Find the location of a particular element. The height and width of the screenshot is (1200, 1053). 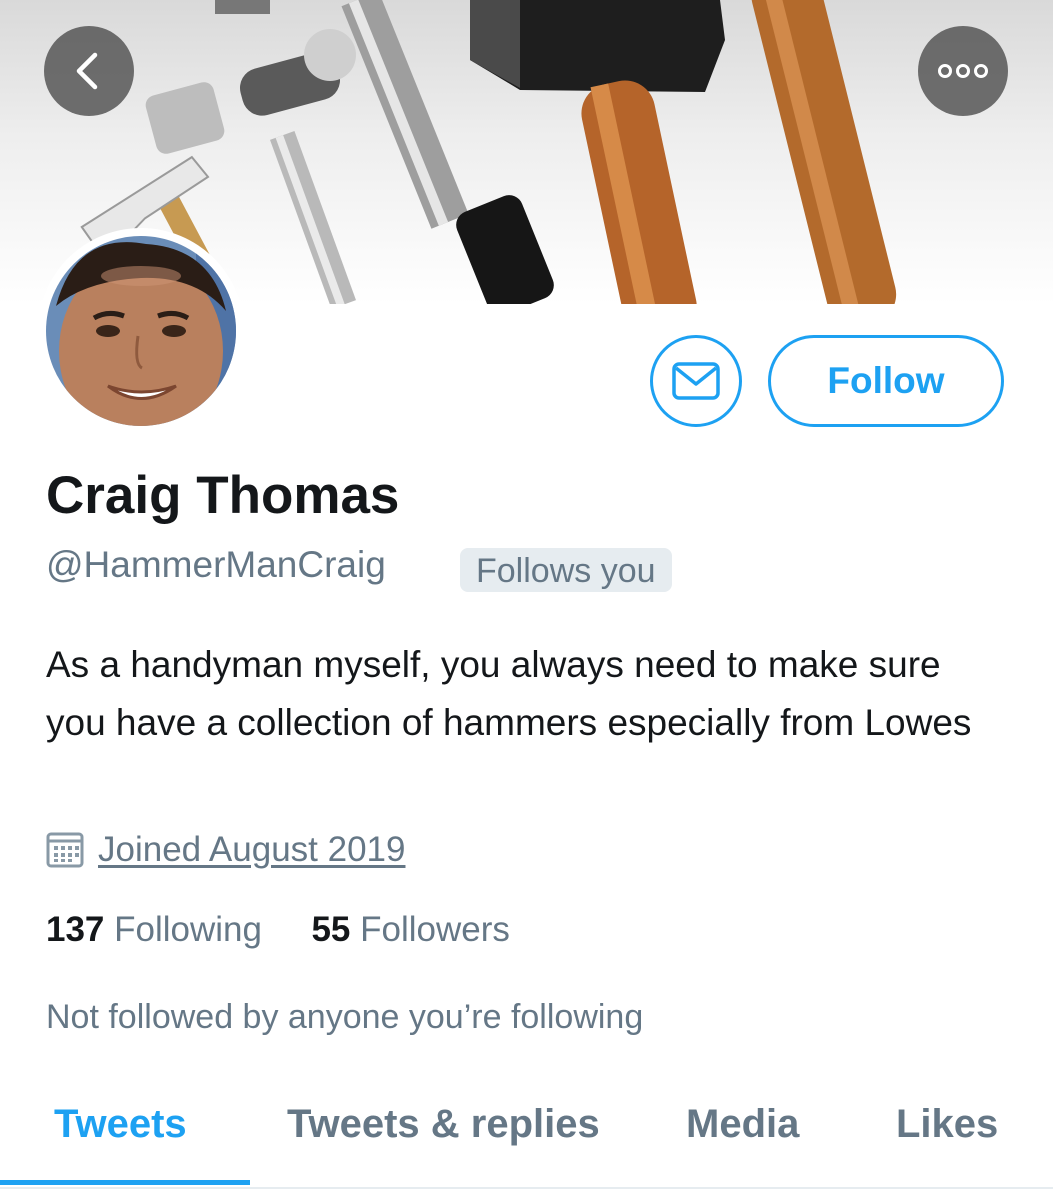

more-dots-icon is located at coordinates (963, 71).